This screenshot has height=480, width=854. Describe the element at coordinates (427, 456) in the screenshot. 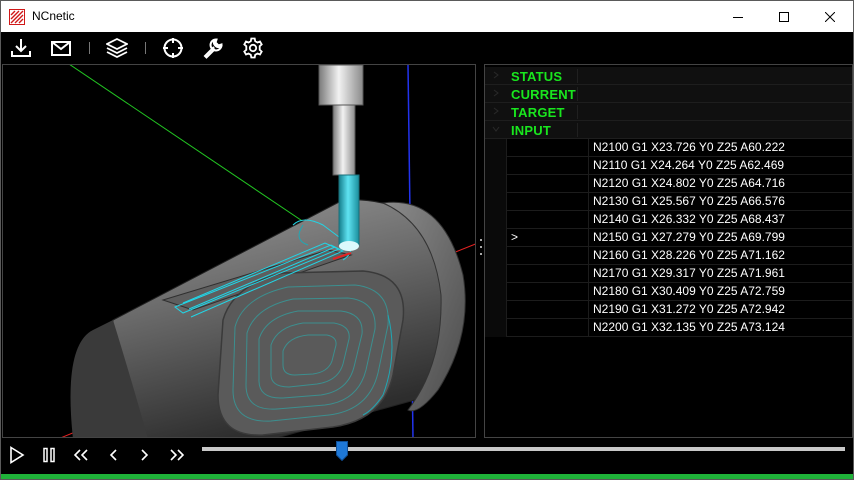

I see `playback-bar` at that location.